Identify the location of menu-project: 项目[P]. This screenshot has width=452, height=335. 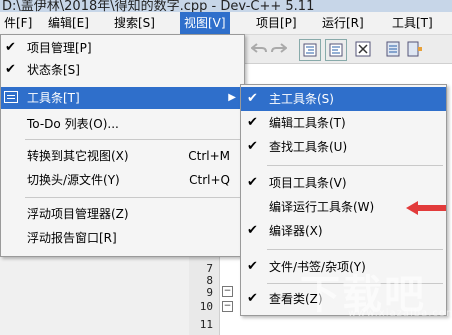
(276, 23).